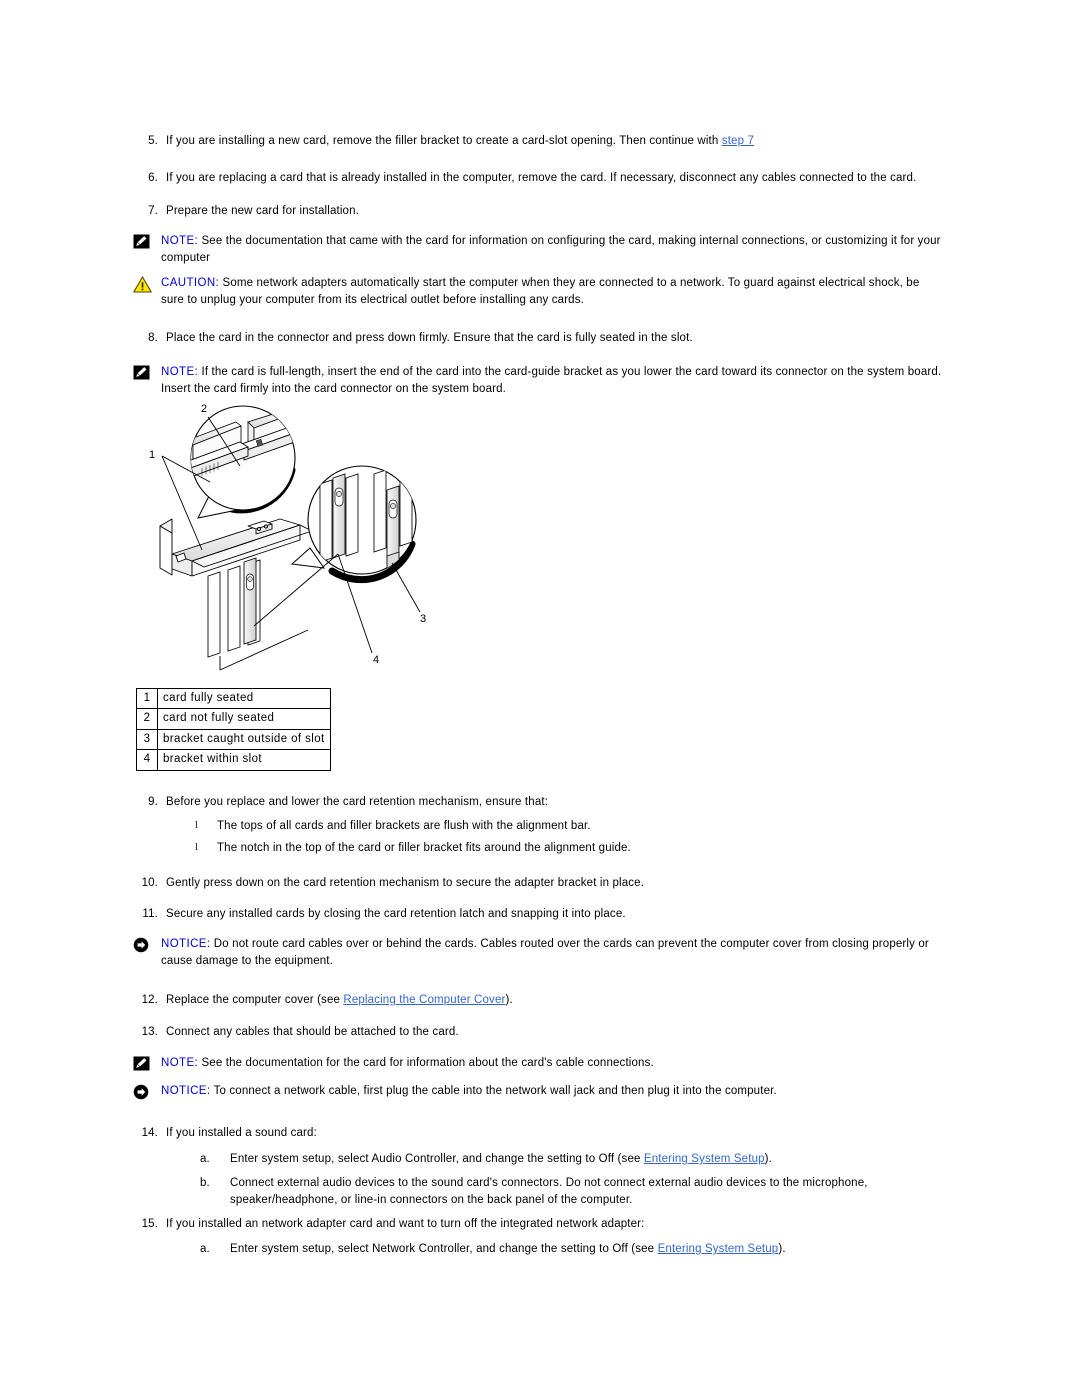 This screenshot has height=1397, width=1080. What do you see at coordinates (186, 1091) in the screenshot?
I see `notice-2-label: NOTICE:` at bounding box center [186, 1091].